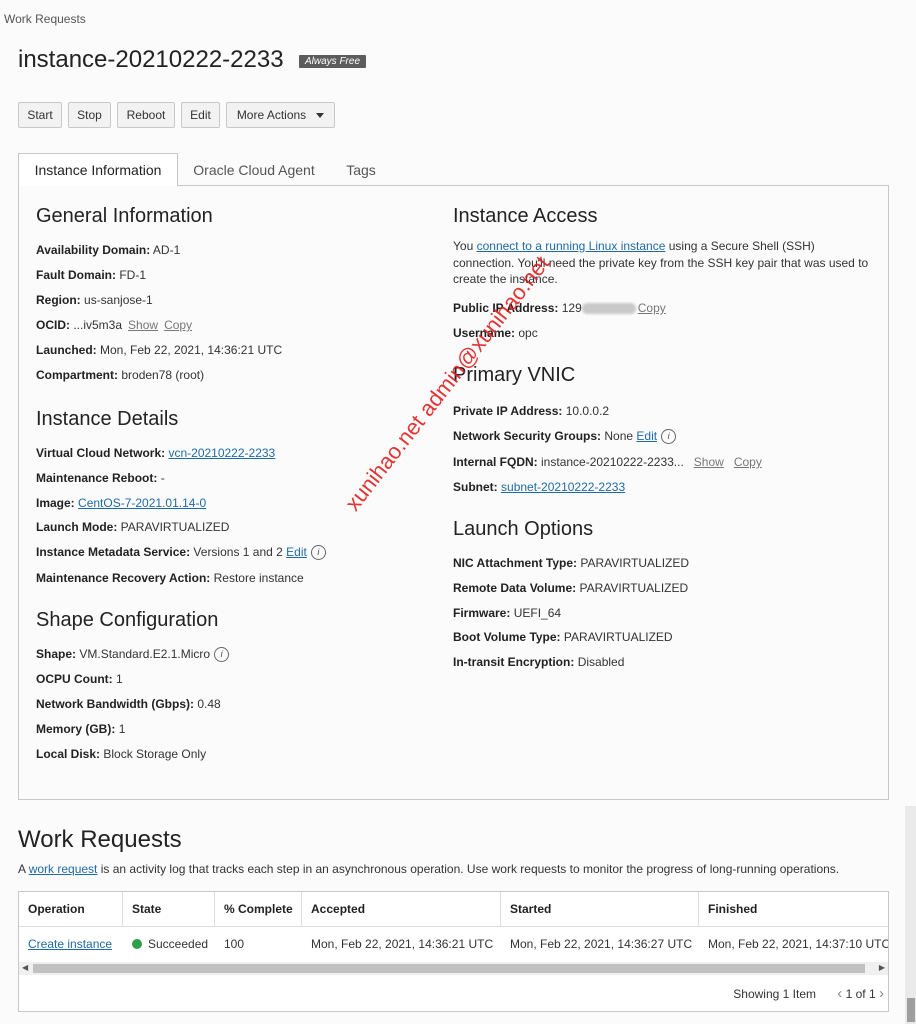  I want to click on nic-attachment-row: NIC Attachment Type: PARAVIRTUALIZED, so click(571, 563).